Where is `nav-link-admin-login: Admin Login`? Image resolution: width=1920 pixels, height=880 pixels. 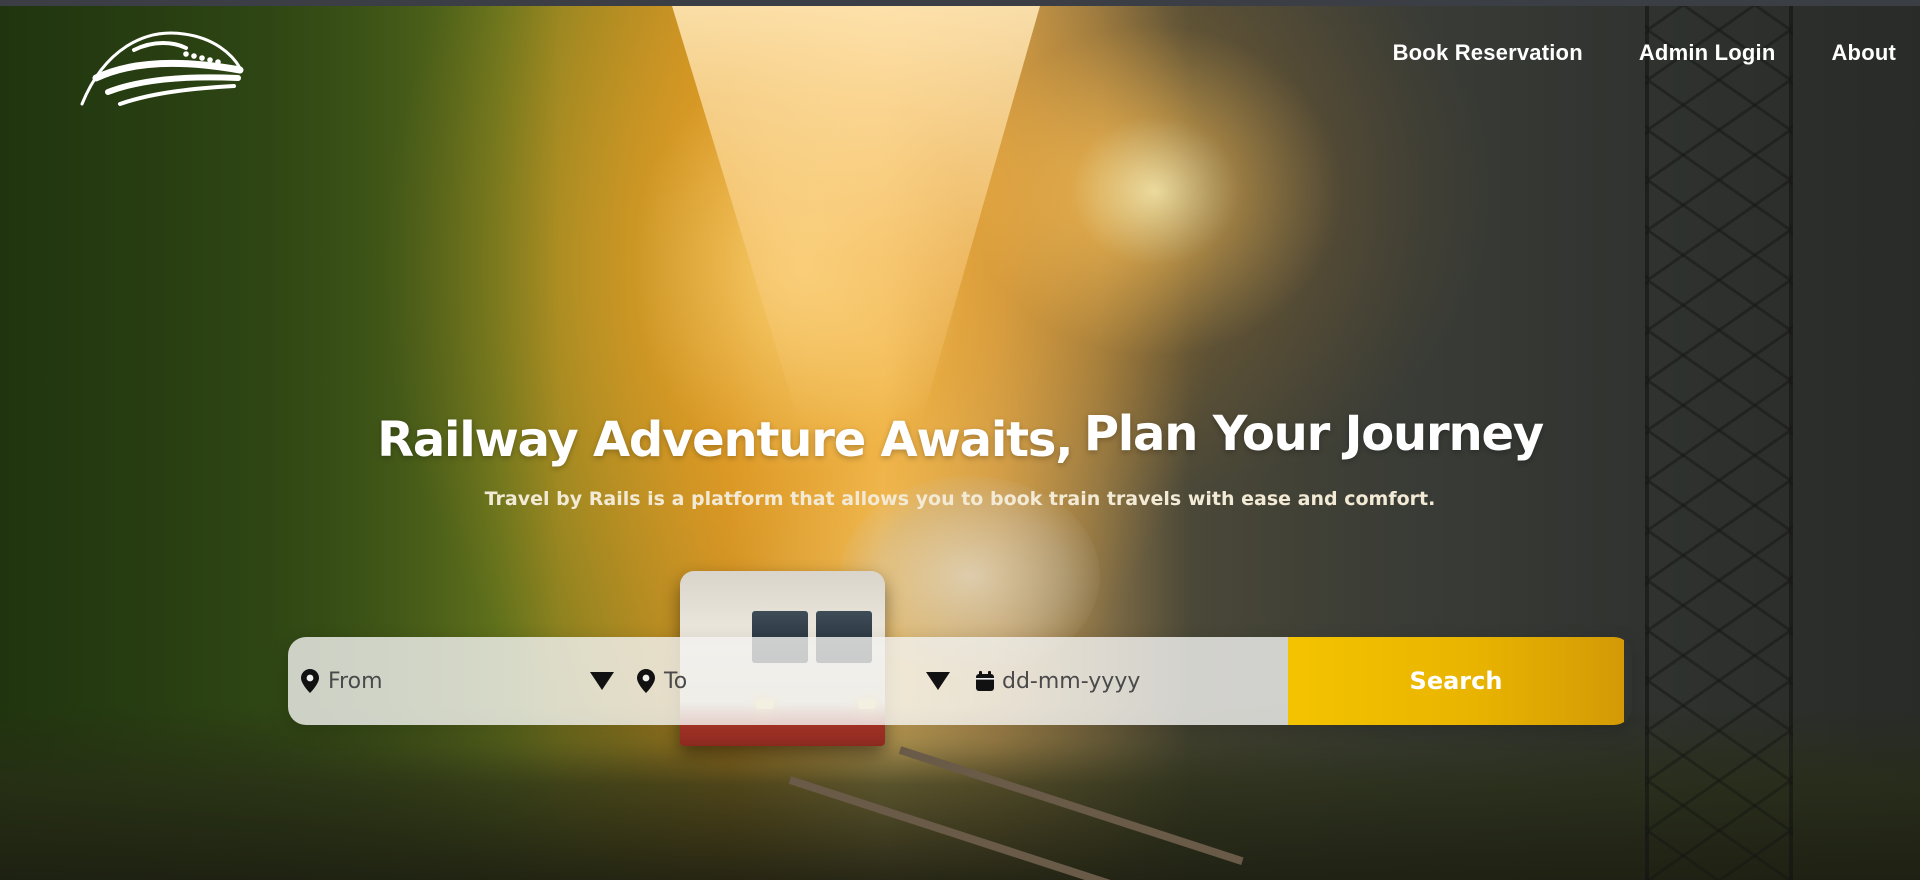
nav-link-admin-login: Admin Login is located at coordinates (1707, 53).